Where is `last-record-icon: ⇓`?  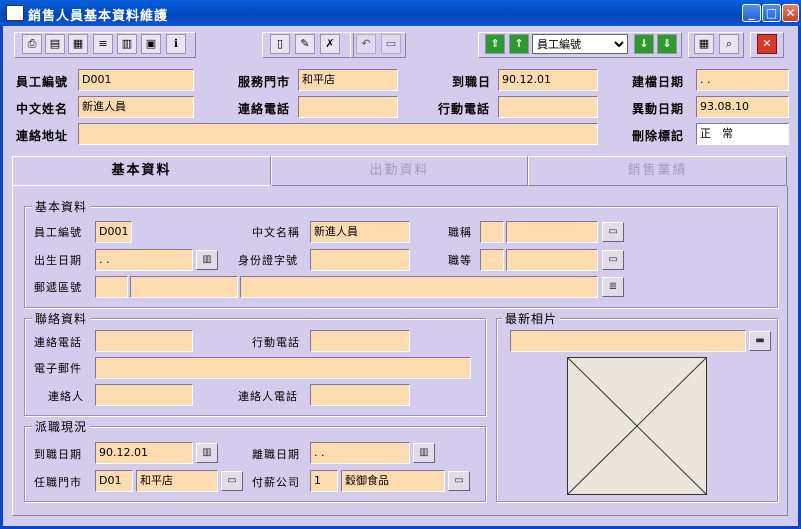
last-record-icon: ⇓ is located at coordinates (667, 44).